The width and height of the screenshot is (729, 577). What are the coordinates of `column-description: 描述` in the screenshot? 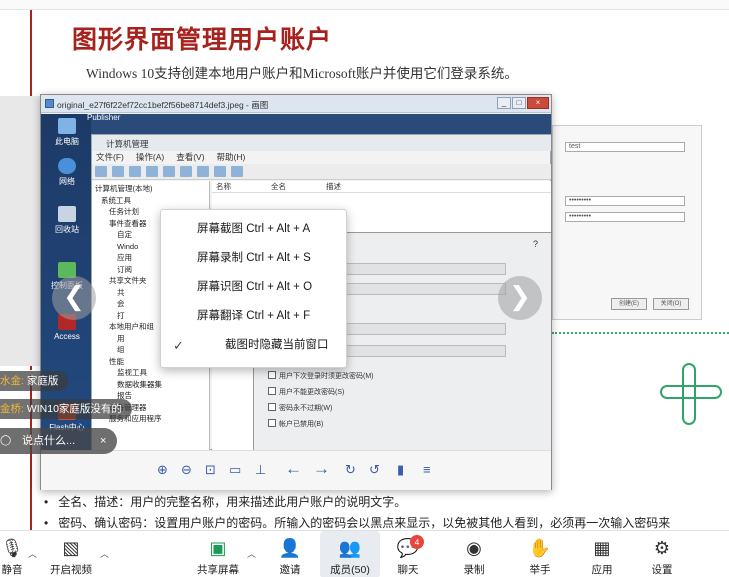 It's located at (333, 186).